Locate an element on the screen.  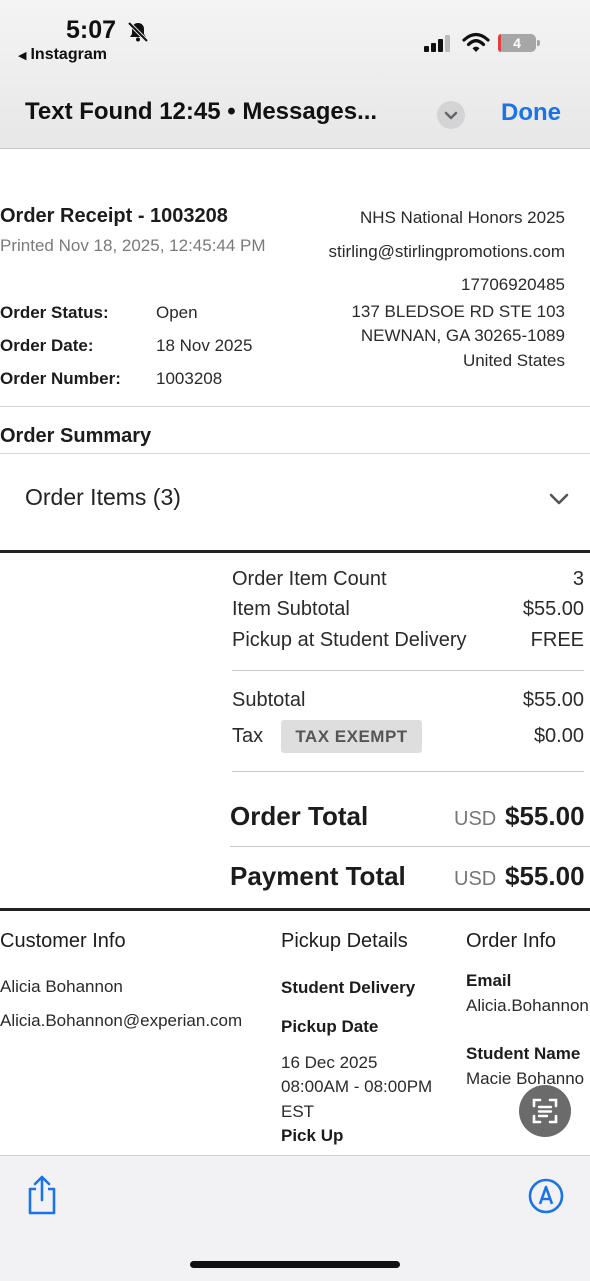
order-email-value: Alicia.Bohannon is located at coordinates (527, 1005).